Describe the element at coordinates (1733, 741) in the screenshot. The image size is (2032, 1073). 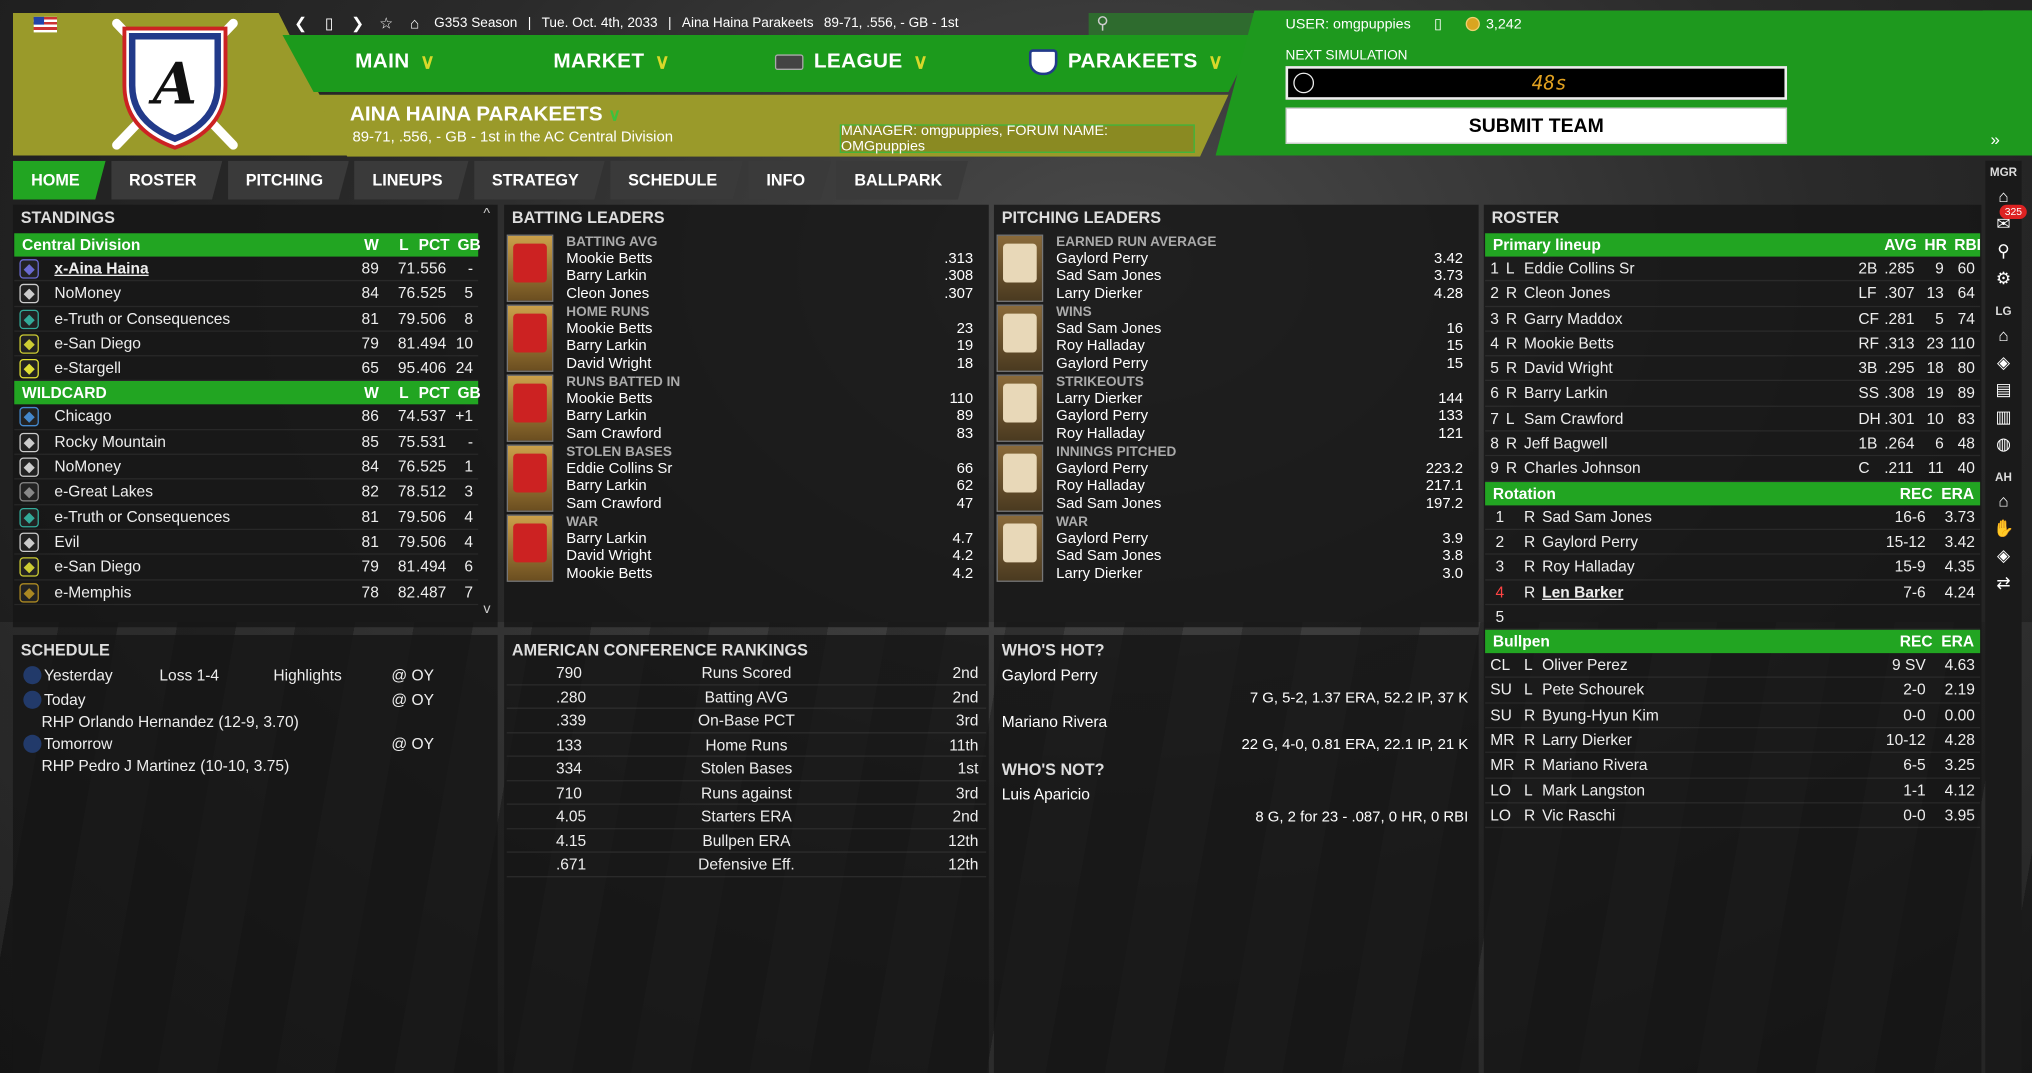
I see `bullpen-row: MR R Larry Dierker 10-12 4.28` at that location.